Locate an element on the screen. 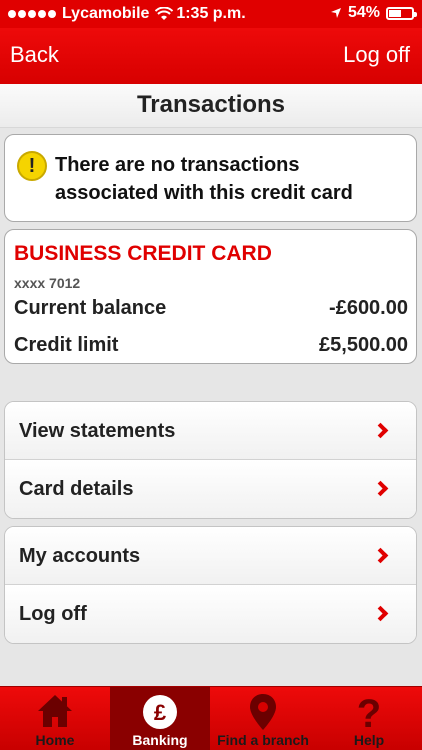 This screenshot has height=750, width=422. back-button: Back is located at coordinates (34, 55).